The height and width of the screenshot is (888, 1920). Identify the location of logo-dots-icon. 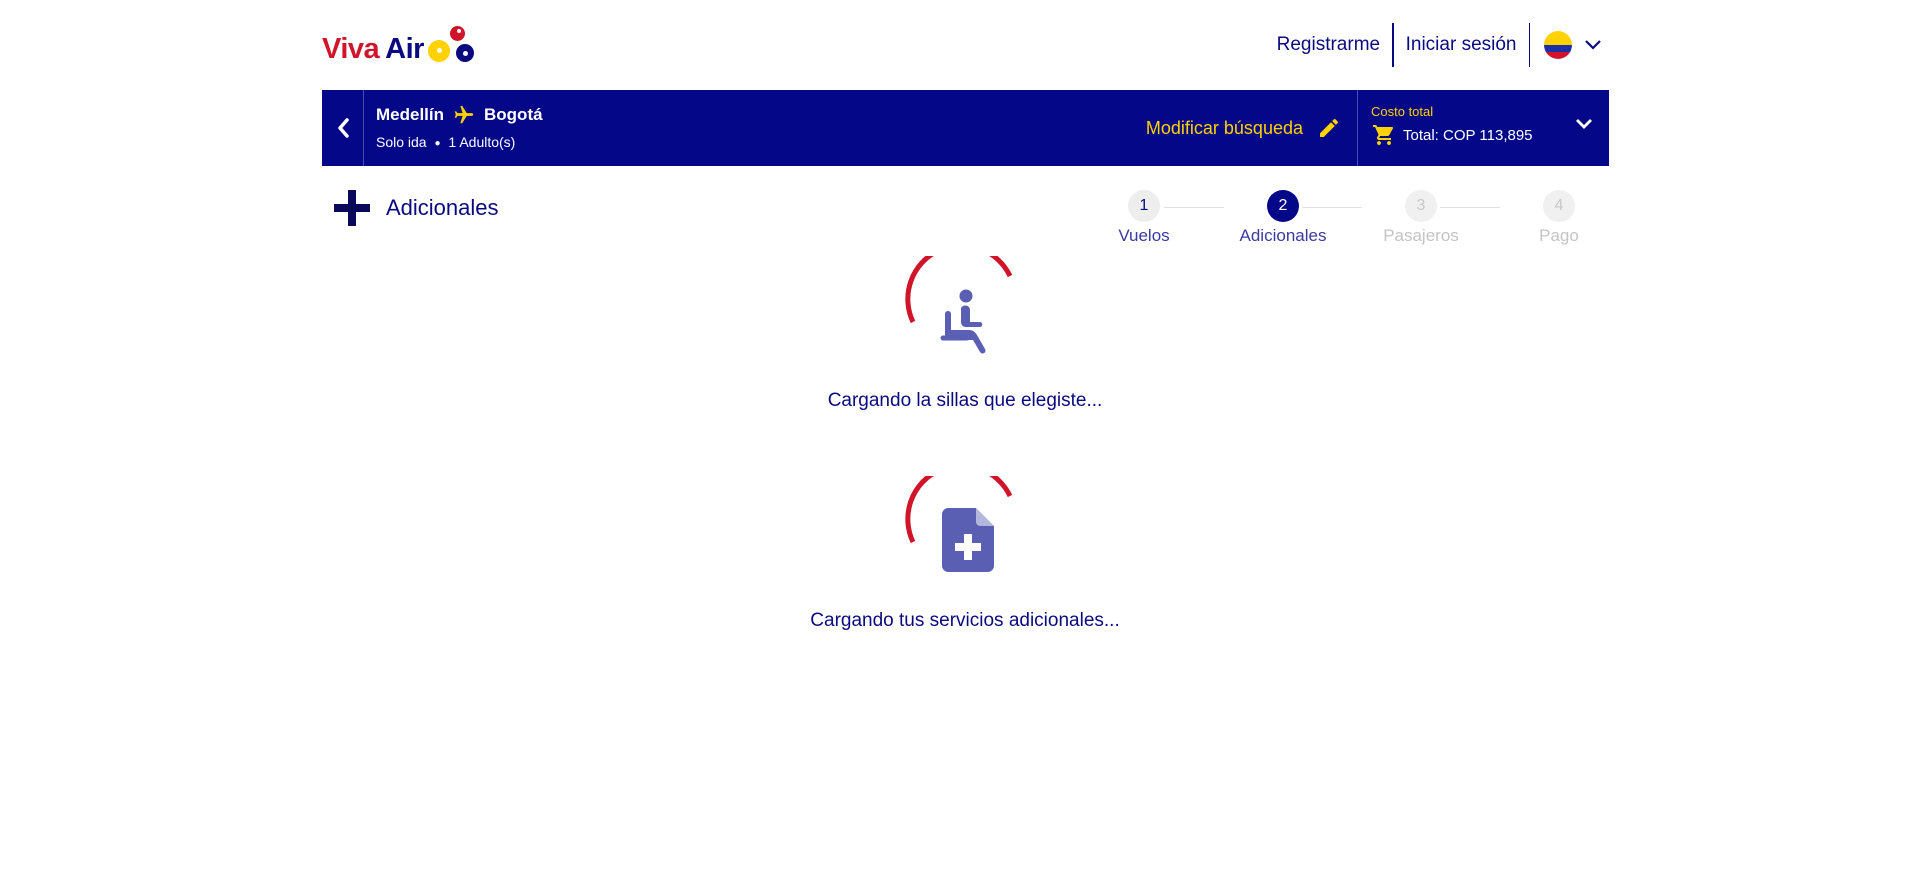
(453, 44).